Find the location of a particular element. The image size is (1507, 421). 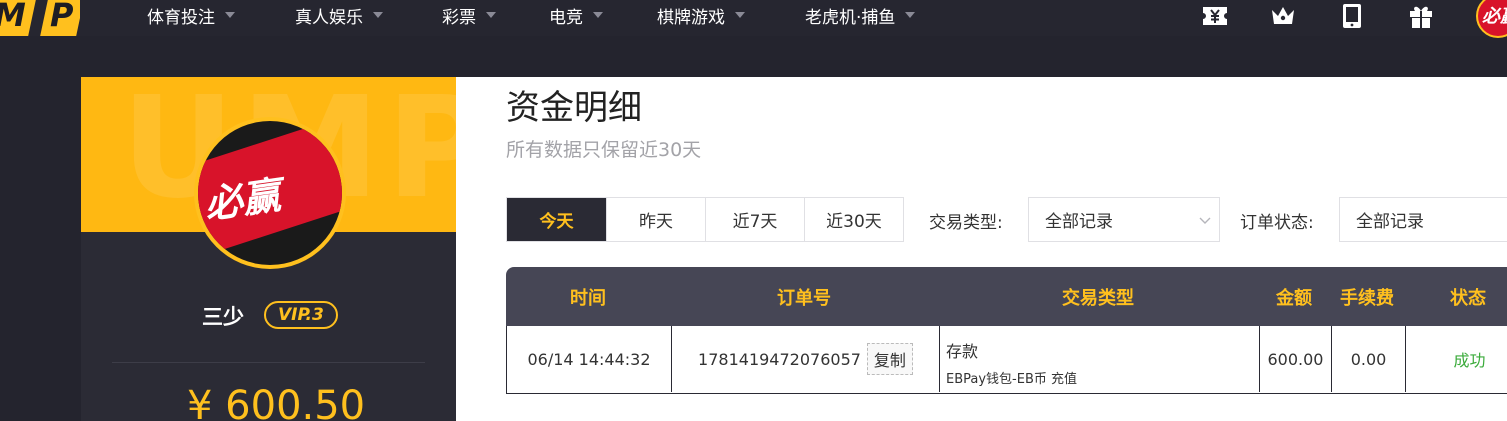

transaction-type: 存款 is located at coordinates (962, 351).